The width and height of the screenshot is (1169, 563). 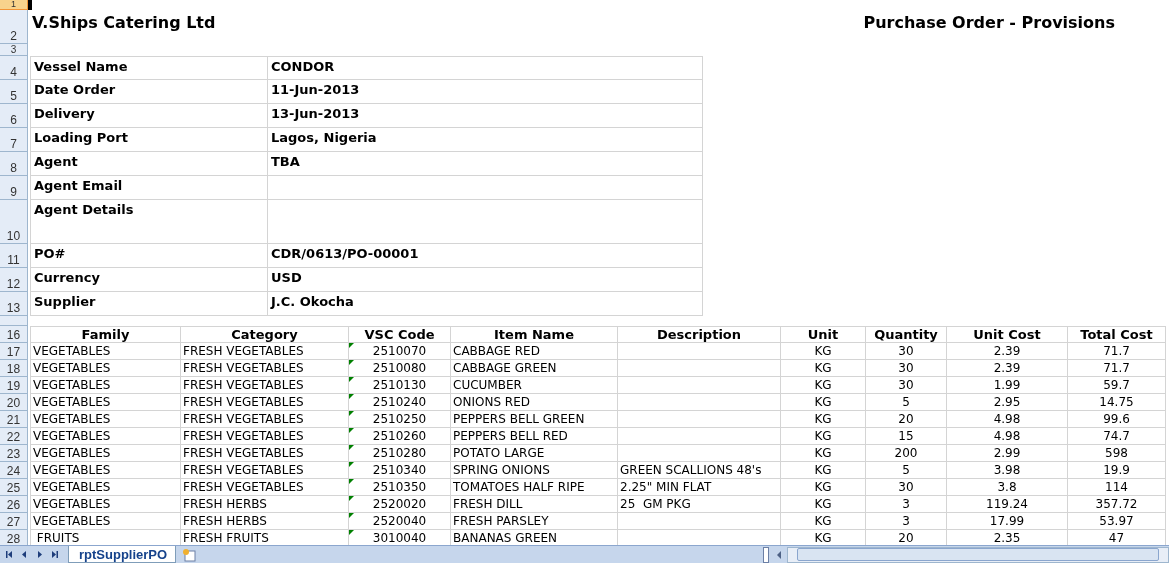 I want to click on table-cell: 3.98, so click(x=1007, y=470).